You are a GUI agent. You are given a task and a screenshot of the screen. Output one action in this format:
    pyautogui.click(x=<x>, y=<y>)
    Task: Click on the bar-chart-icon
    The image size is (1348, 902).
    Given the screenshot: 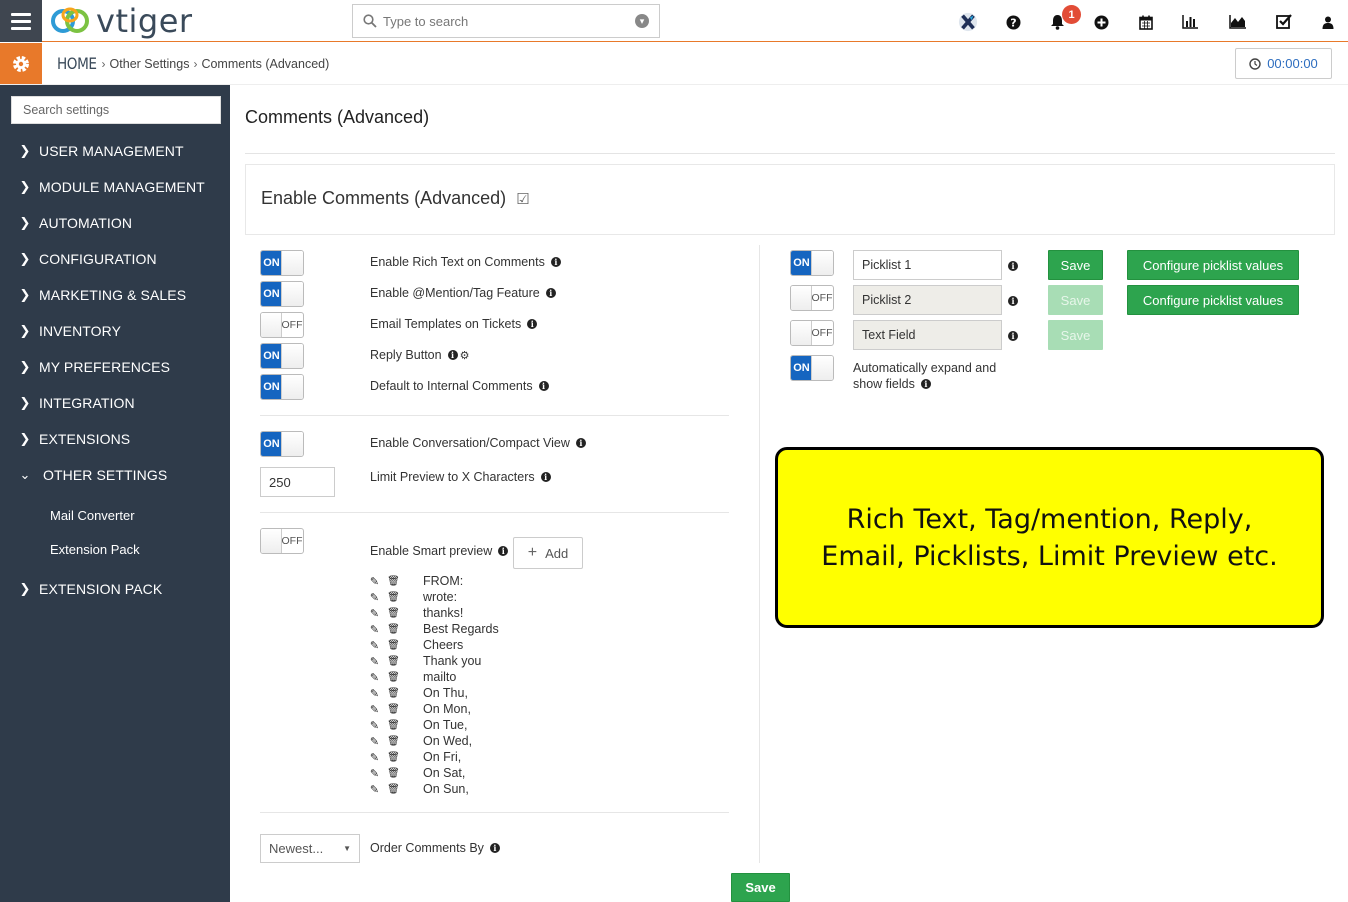 What is the action you would take?
    pyautogui.click(x=1190, y=22)
    